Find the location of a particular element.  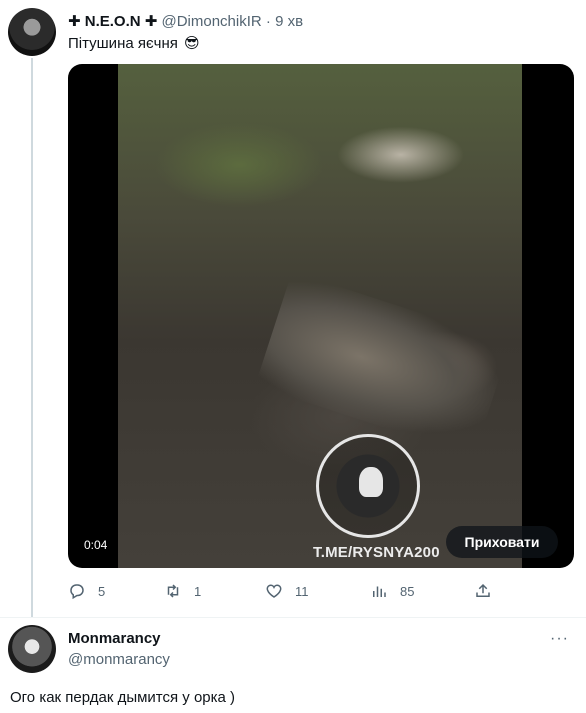

reply-text: Ого как пердак дымится у орка ) is located at coordinates (123, 697).